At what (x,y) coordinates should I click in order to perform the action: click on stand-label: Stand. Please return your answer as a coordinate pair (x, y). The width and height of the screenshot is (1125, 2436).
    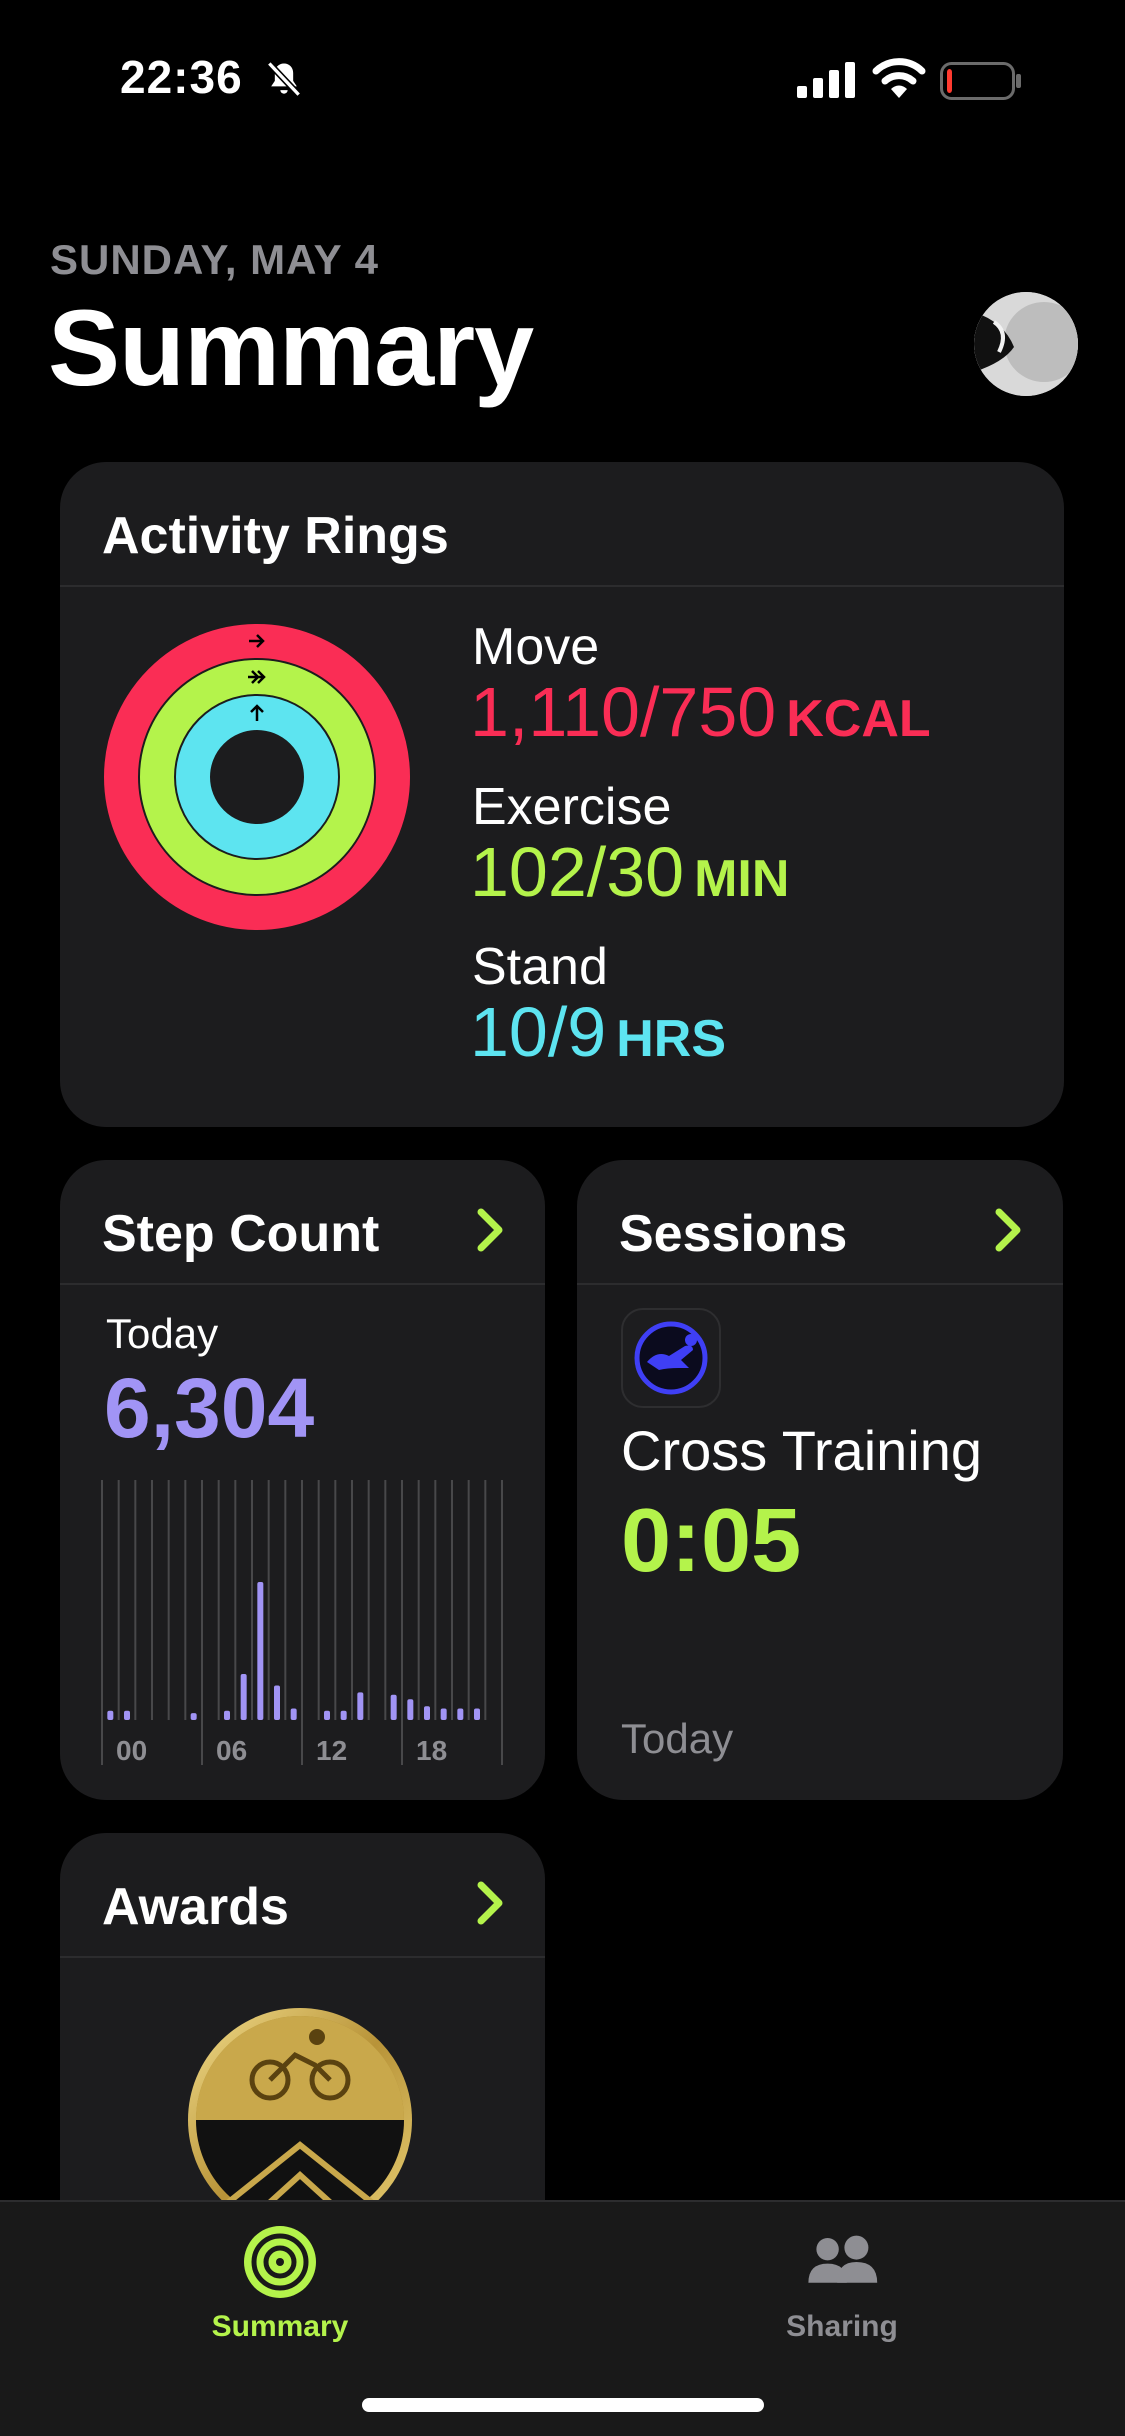
    Looking at the image, I should click on (540, 967).